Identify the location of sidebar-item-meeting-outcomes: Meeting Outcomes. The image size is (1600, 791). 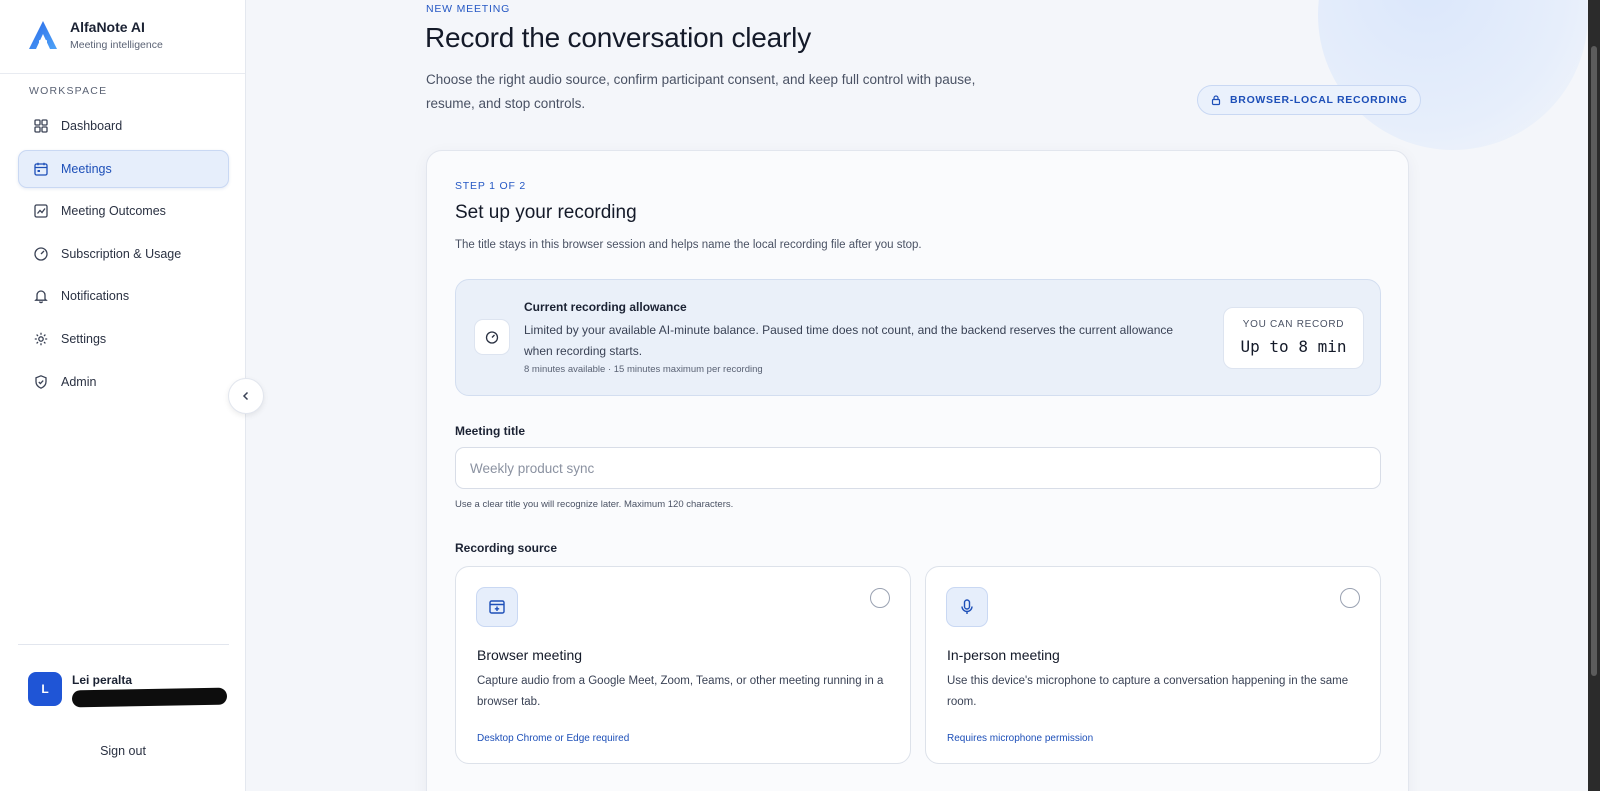
(123, 211).